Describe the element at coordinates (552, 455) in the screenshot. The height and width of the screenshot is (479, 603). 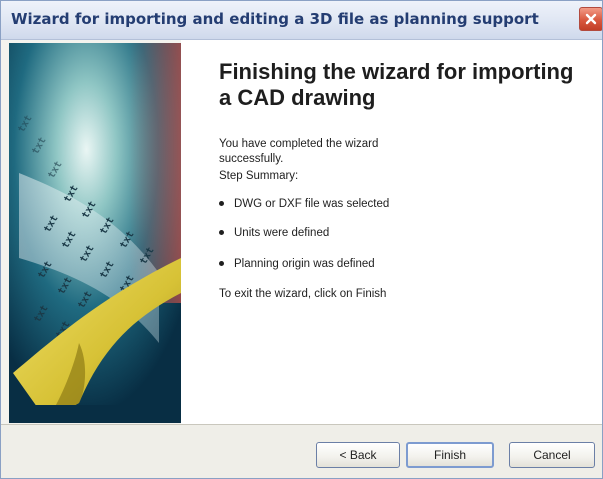
I see `cancel-button: Cancel` at that location.